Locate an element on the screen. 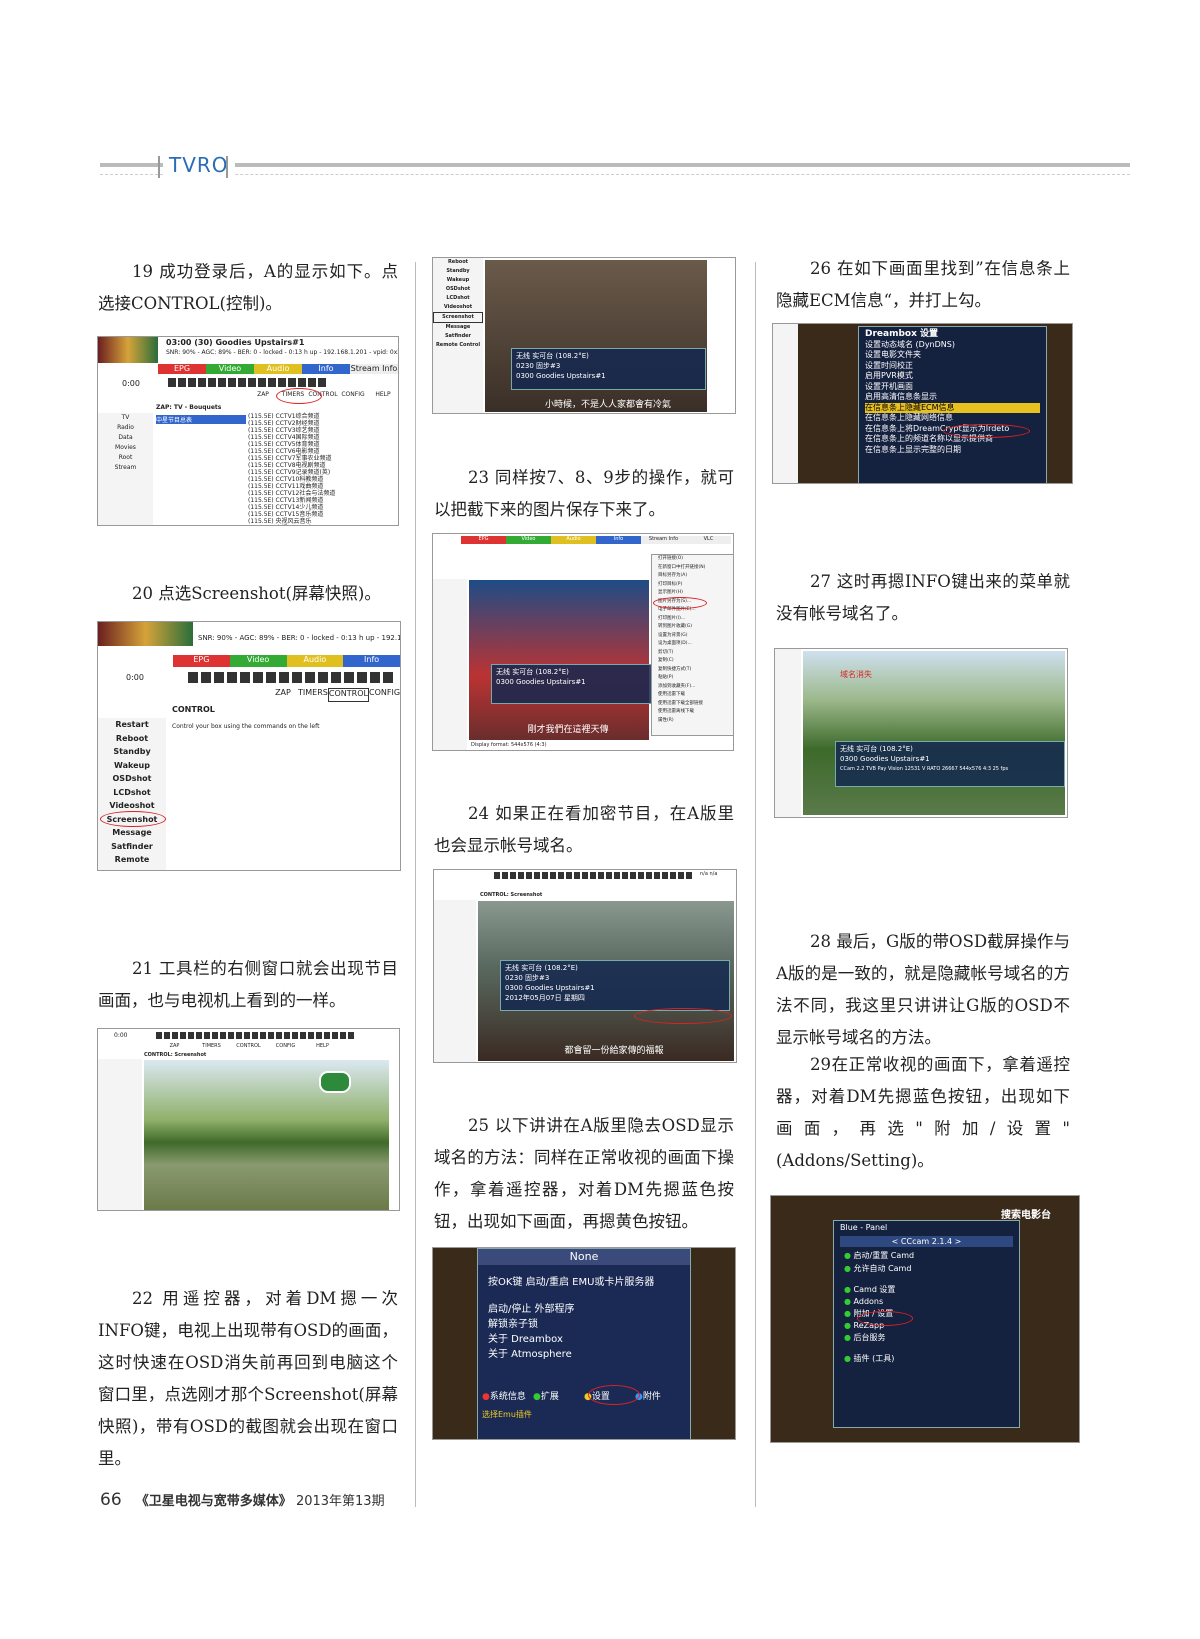  green-button: ●扩展 is located at coordinates (558, 1395).